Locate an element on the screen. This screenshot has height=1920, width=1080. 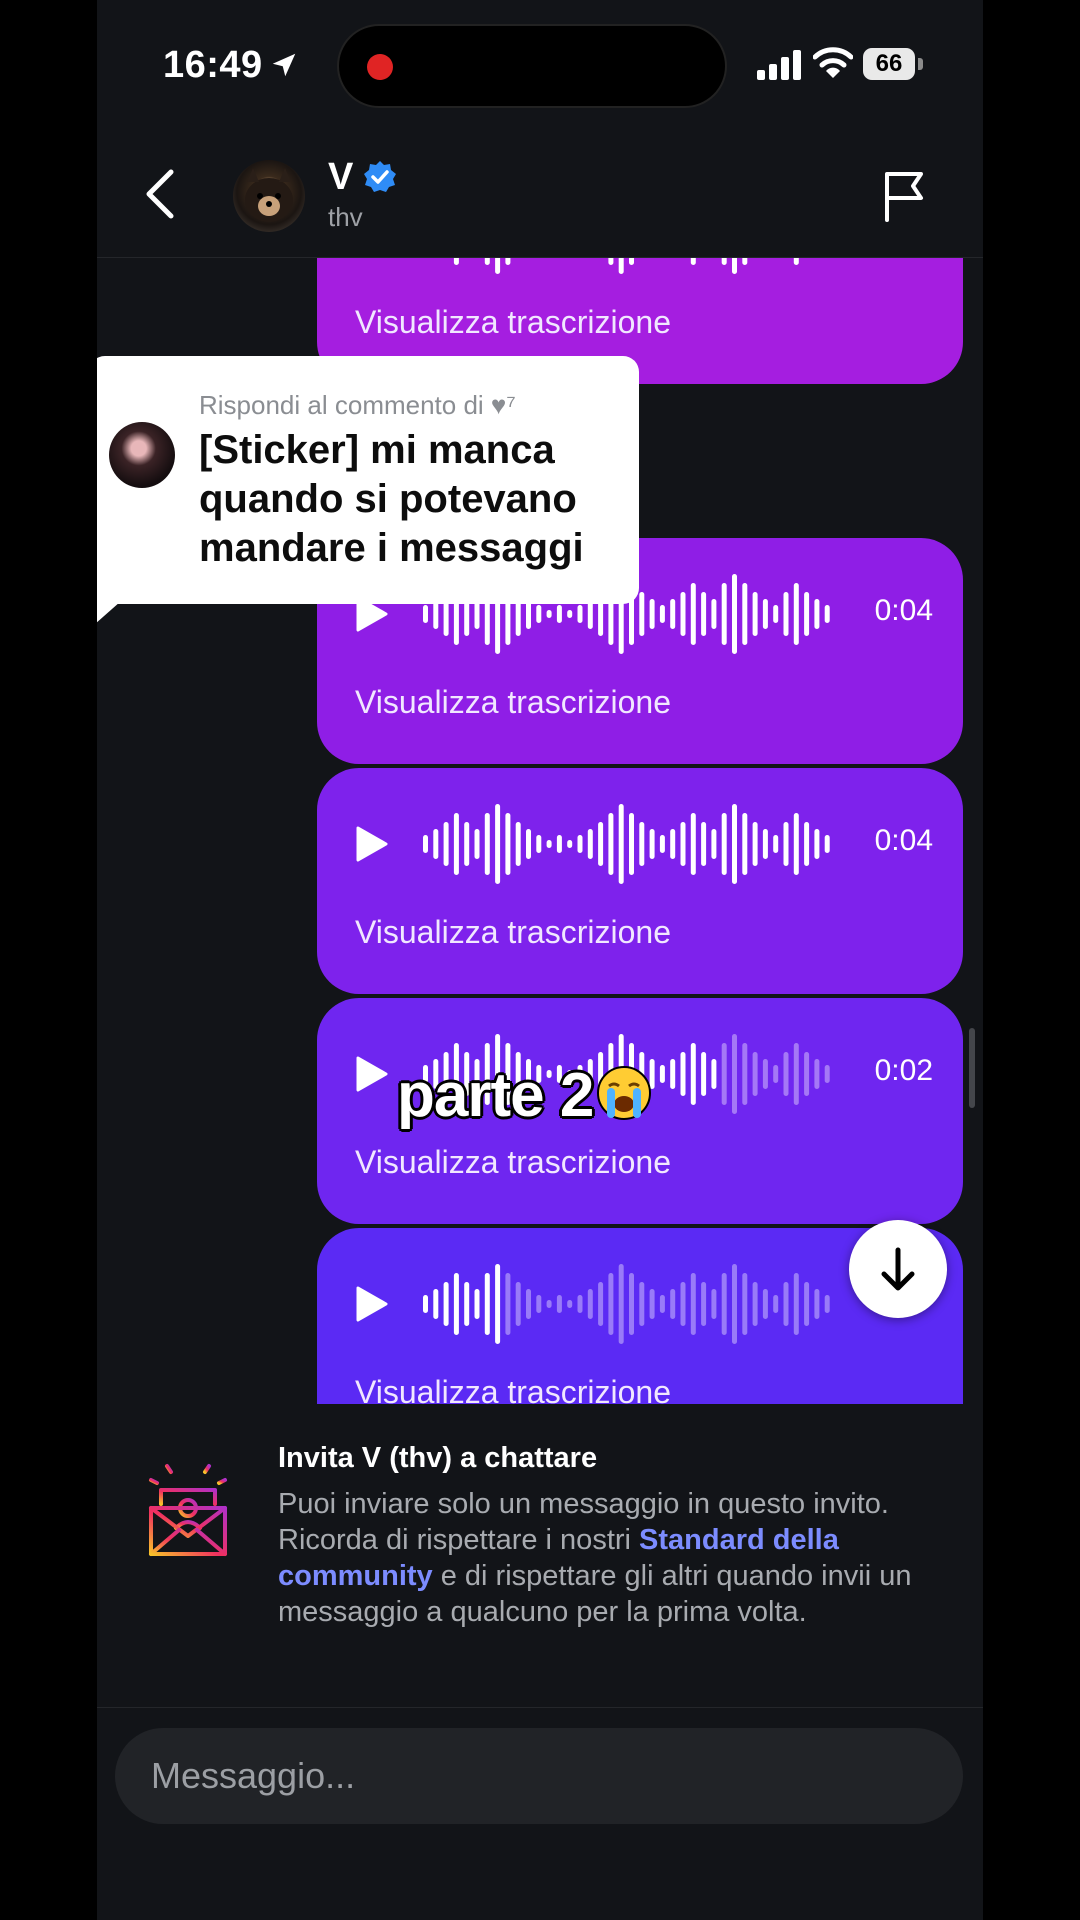
verified-badge-icon is located at coordinates (380, 176).